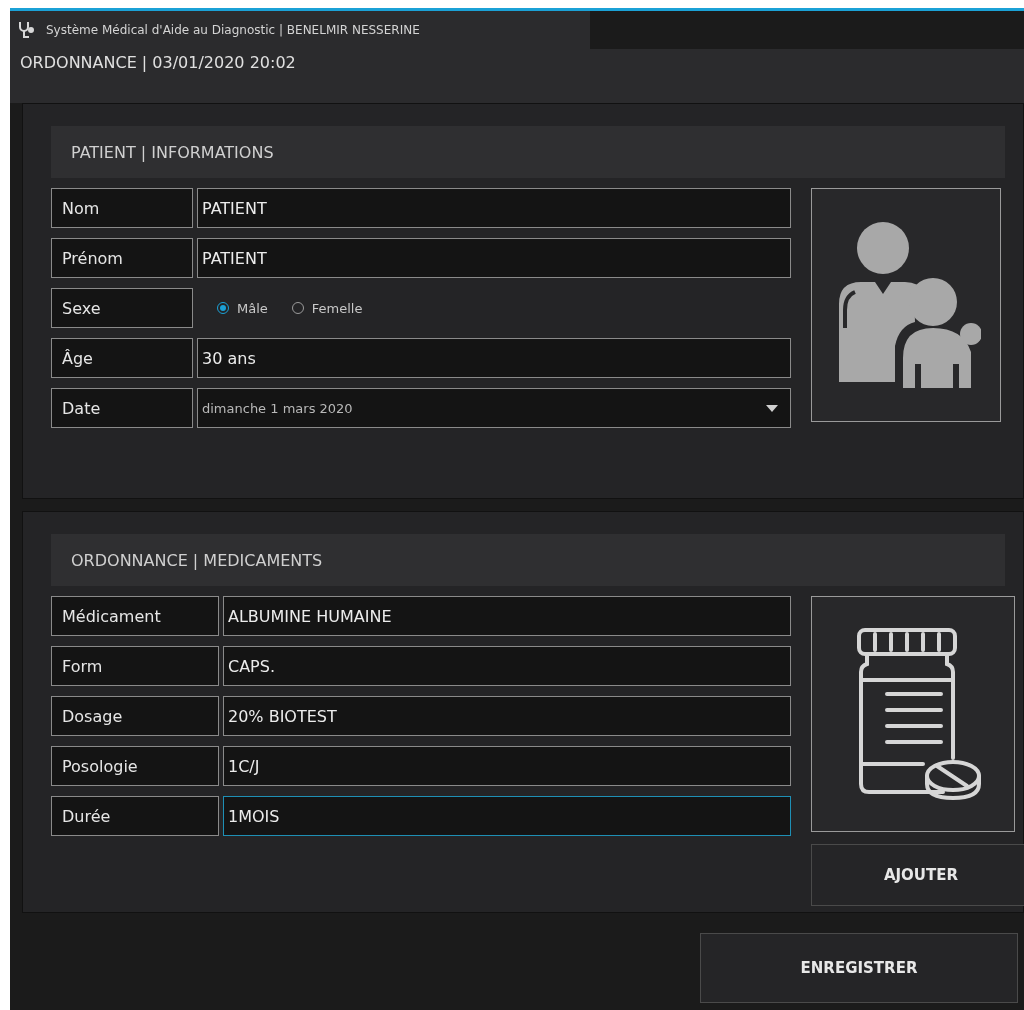 This screenshot has width=1024, height=1010. What do you see at coordinates (917, 875) in the screenshot?
I see `add-button: AJOUTER` at bounding box center [917, 875].